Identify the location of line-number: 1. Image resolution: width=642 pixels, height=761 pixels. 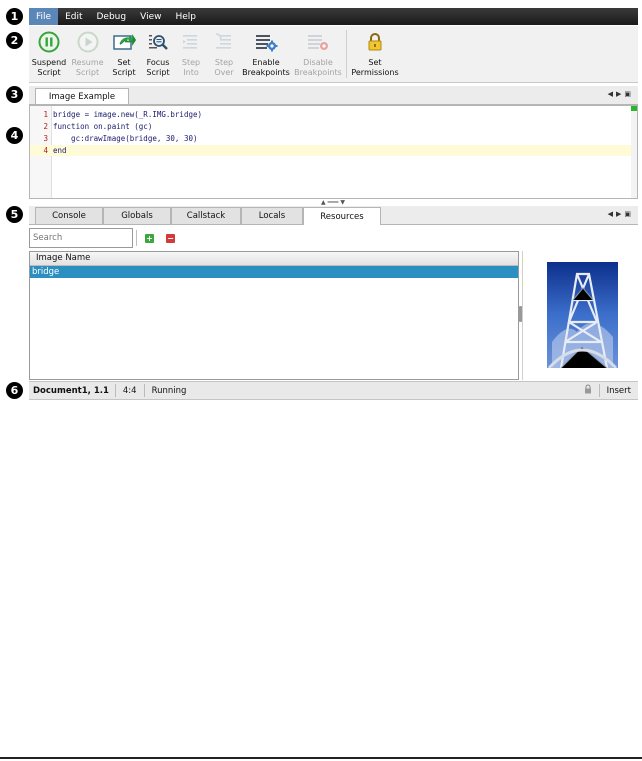
(45, 114).